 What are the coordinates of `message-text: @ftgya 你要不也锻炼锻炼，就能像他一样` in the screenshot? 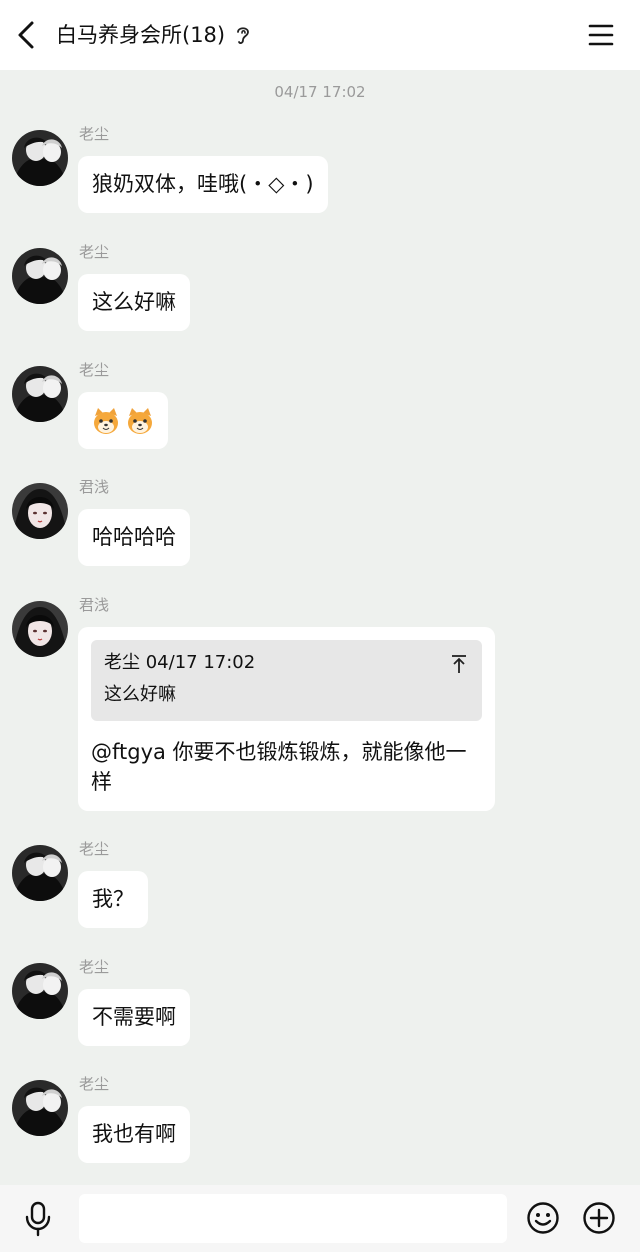 It's located at (279, 767).